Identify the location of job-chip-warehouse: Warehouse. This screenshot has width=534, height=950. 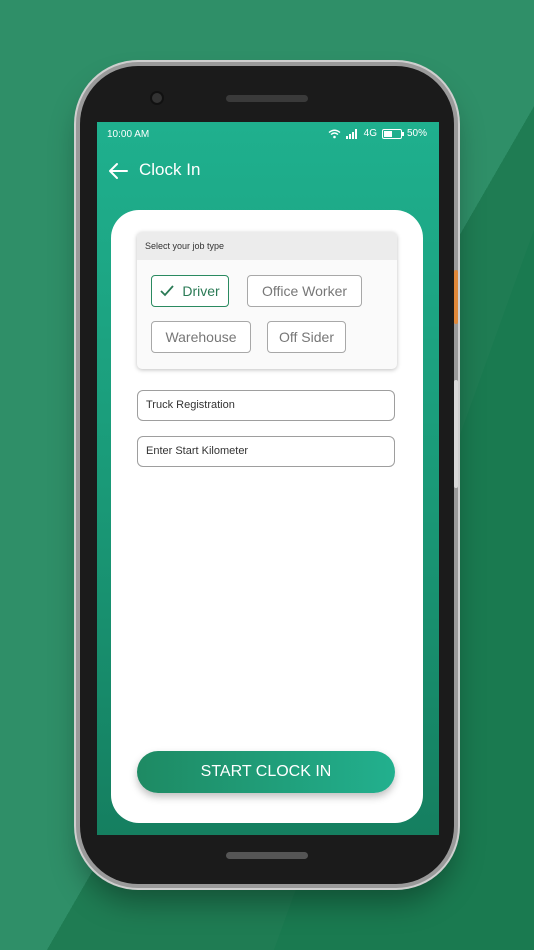
(201, 337).